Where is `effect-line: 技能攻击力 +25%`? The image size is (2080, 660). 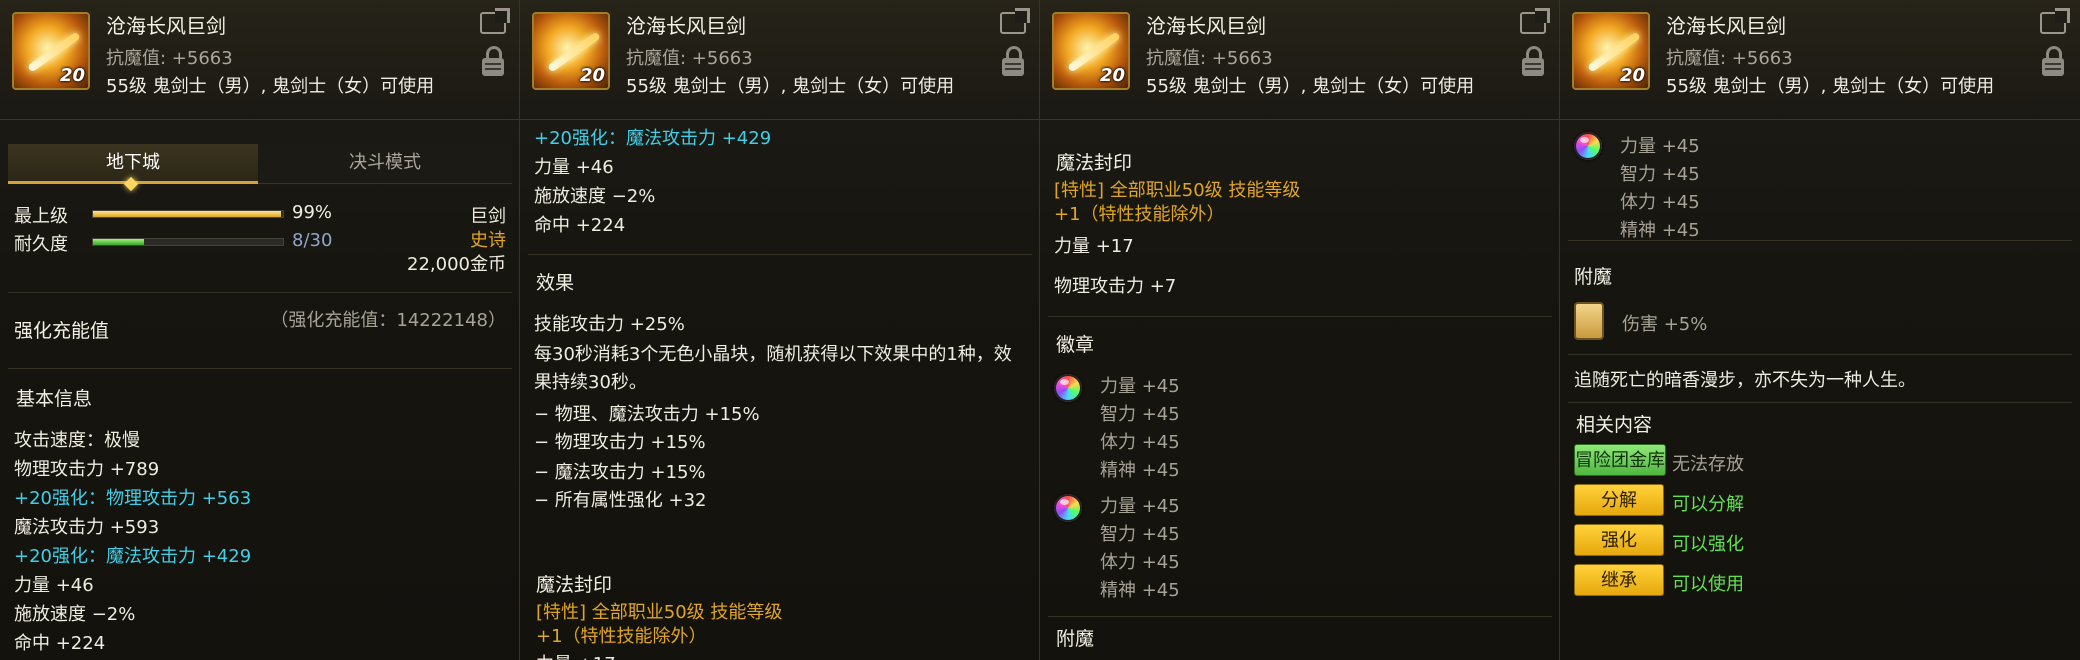 effect-line: 技能攻击力 +25% is located at coordinates (609, 324).